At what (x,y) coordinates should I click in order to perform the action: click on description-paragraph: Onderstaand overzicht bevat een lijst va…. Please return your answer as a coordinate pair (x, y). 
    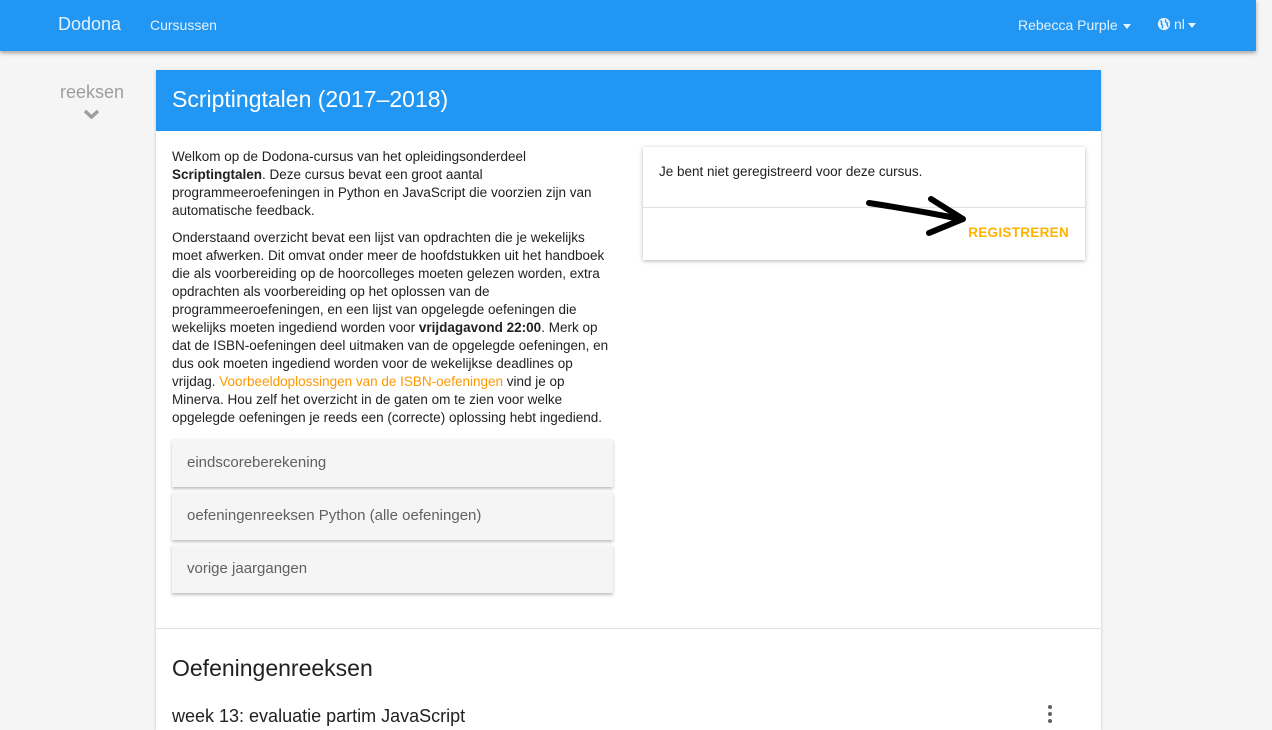
    Looking at the image, I should click on (390, 327).